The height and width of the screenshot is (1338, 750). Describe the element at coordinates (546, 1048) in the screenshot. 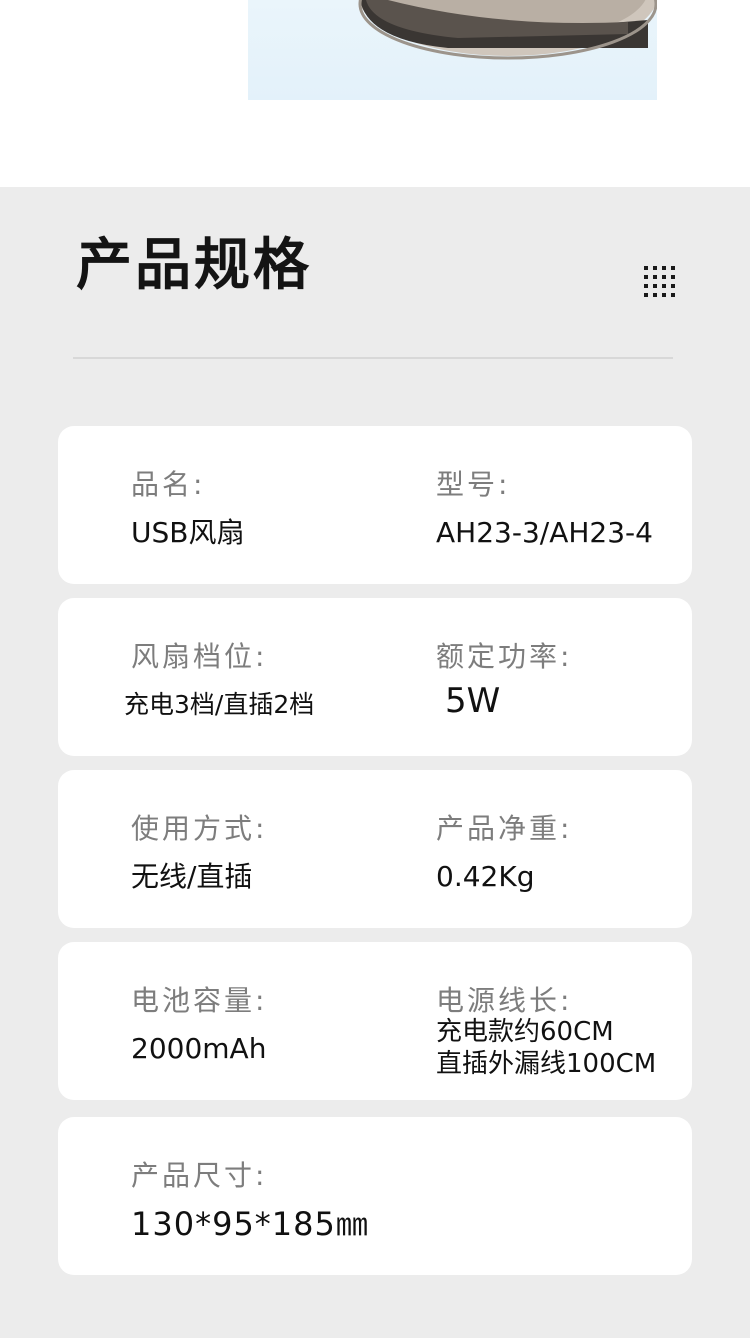

I see `spec-value: 充电款约60CM 直插外漏线100CM` at that location.